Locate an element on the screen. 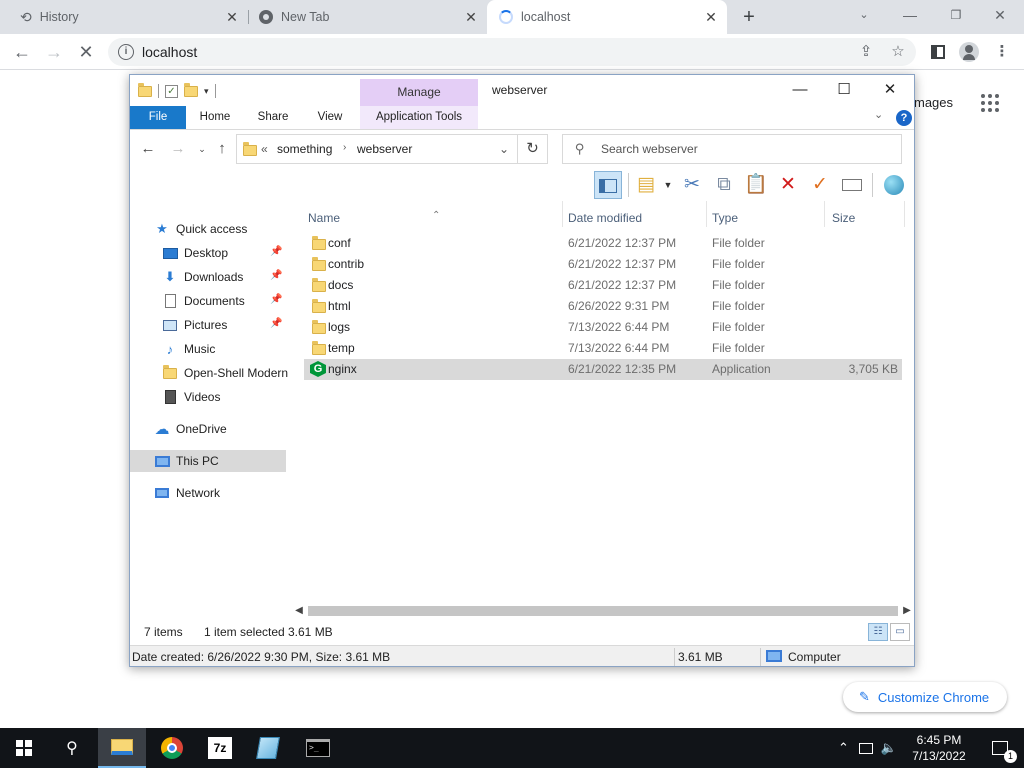 This screenshot has height=768, width=1024. breadcrumb-something: something is located at coordinates (304, 149).